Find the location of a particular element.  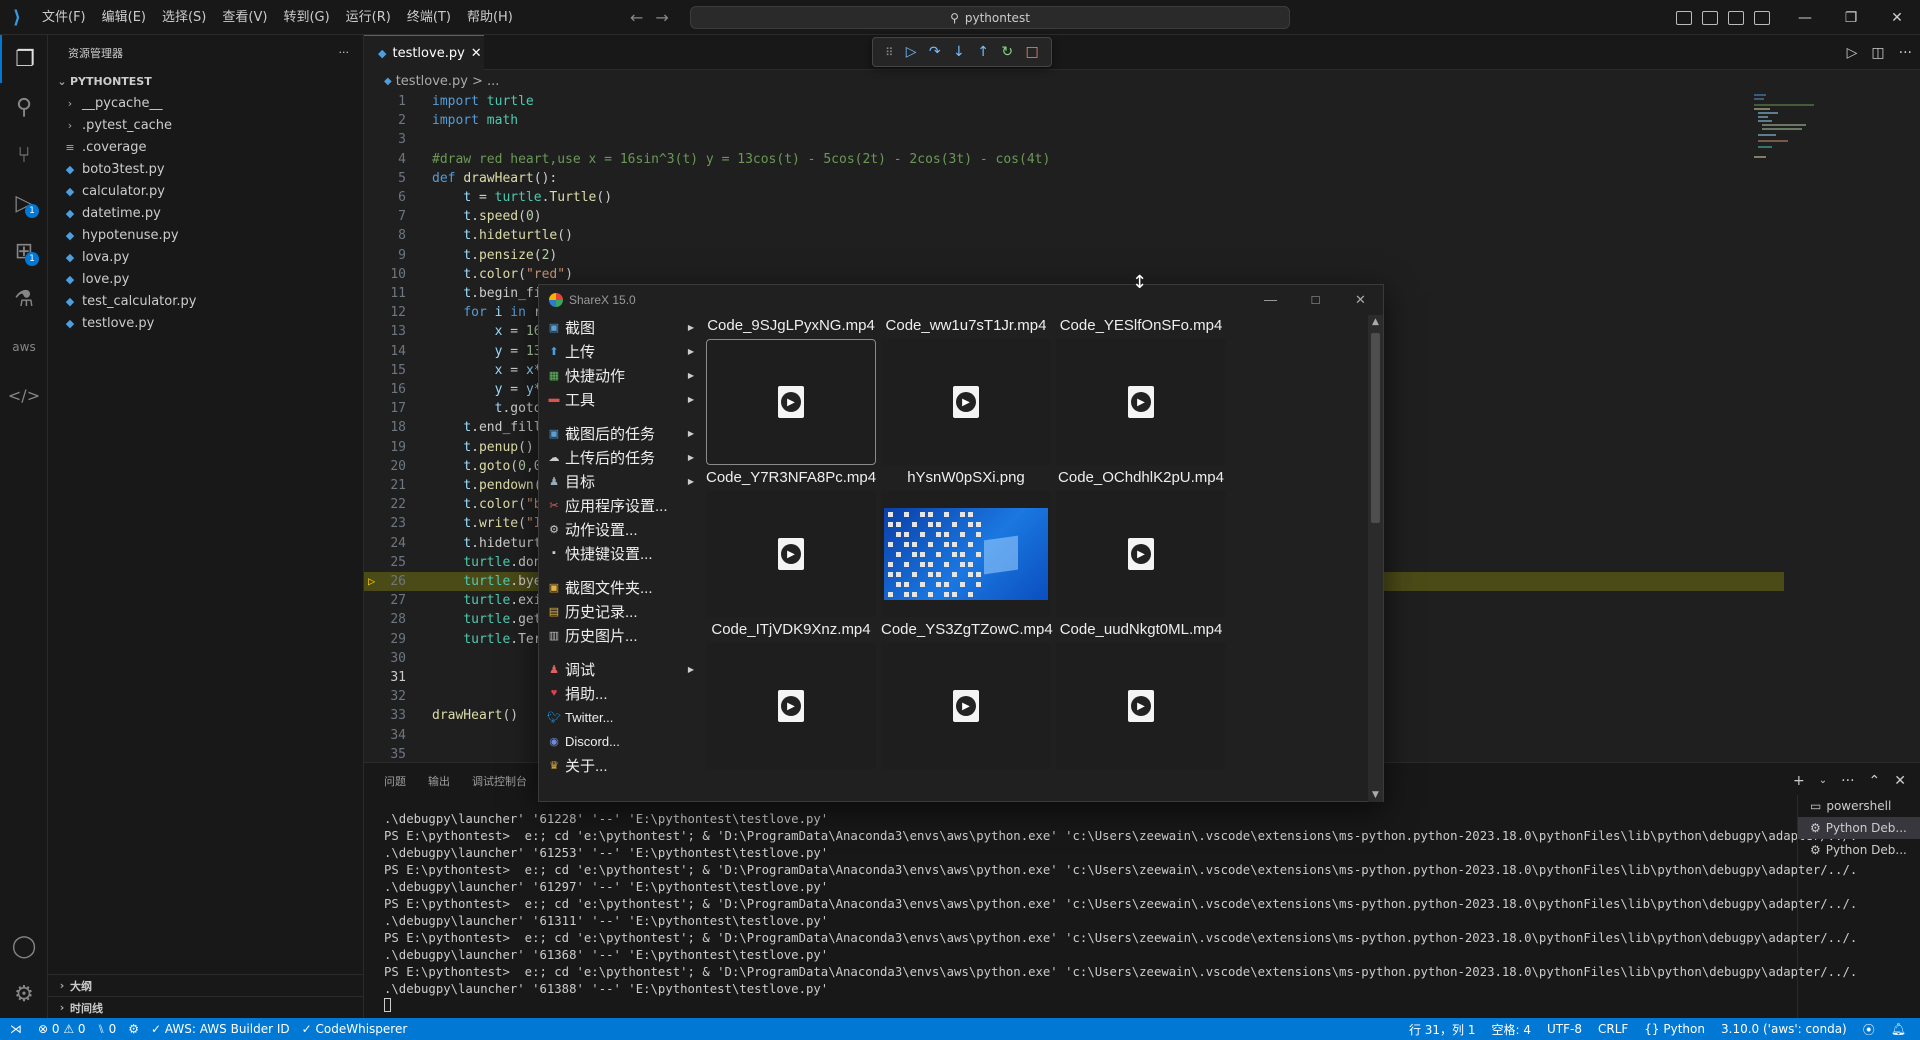

code-line: 3 is located at coordinates (1074, 139).